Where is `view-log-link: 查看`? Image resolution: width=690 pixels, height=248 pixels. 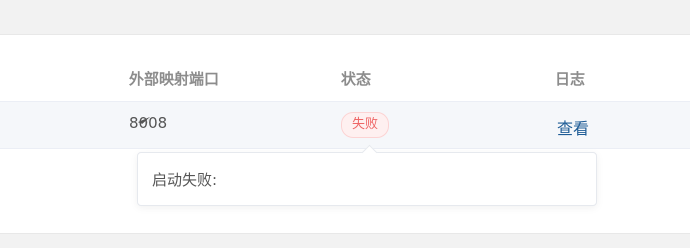 view-log-link: 查看 is located at coordinates (573, 127).